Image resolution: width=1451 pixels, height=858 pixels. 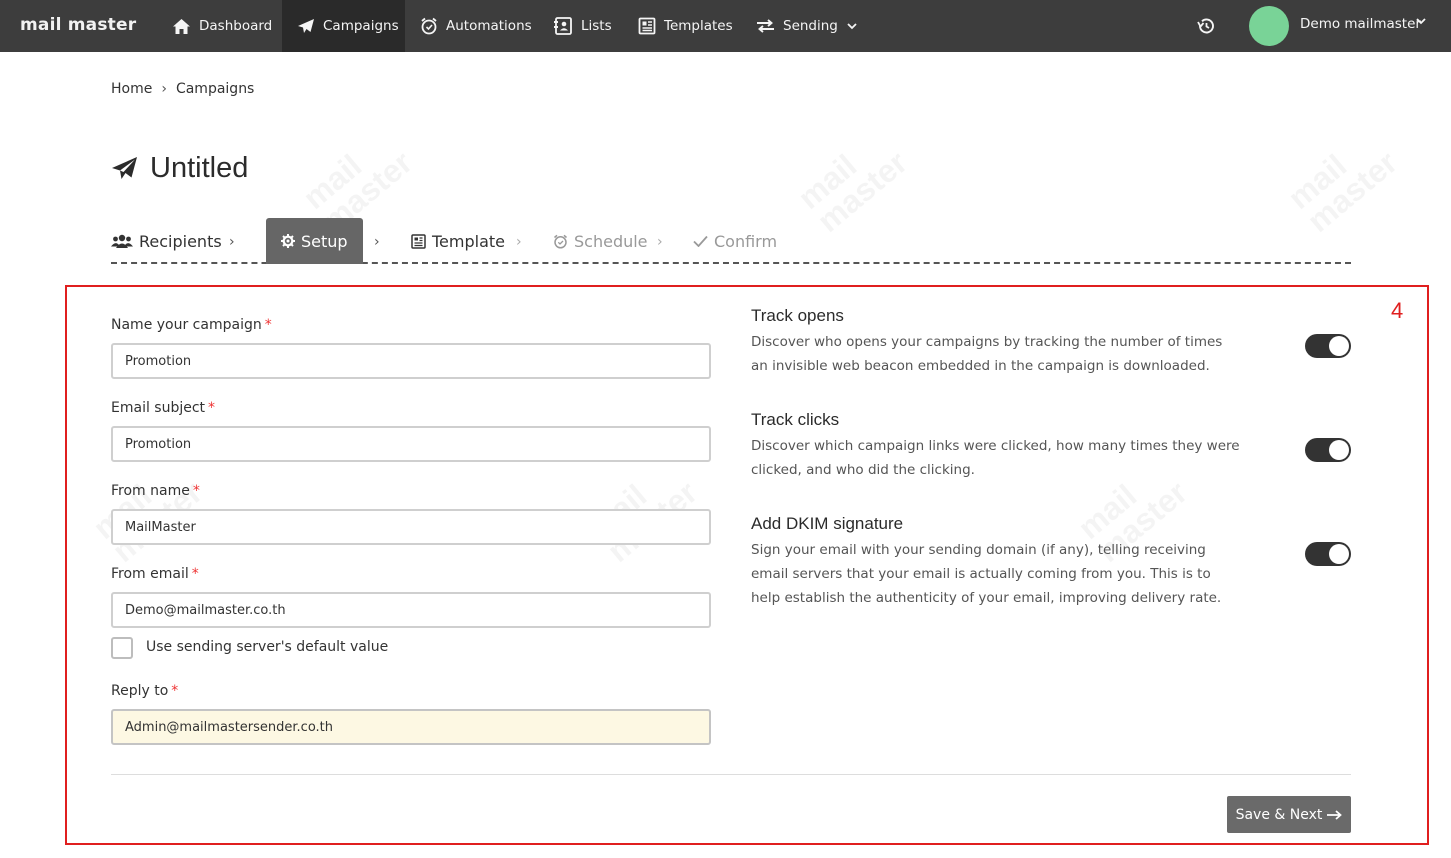 I want to click on breadcrumb-home: Home, so click(x=131, y=89).